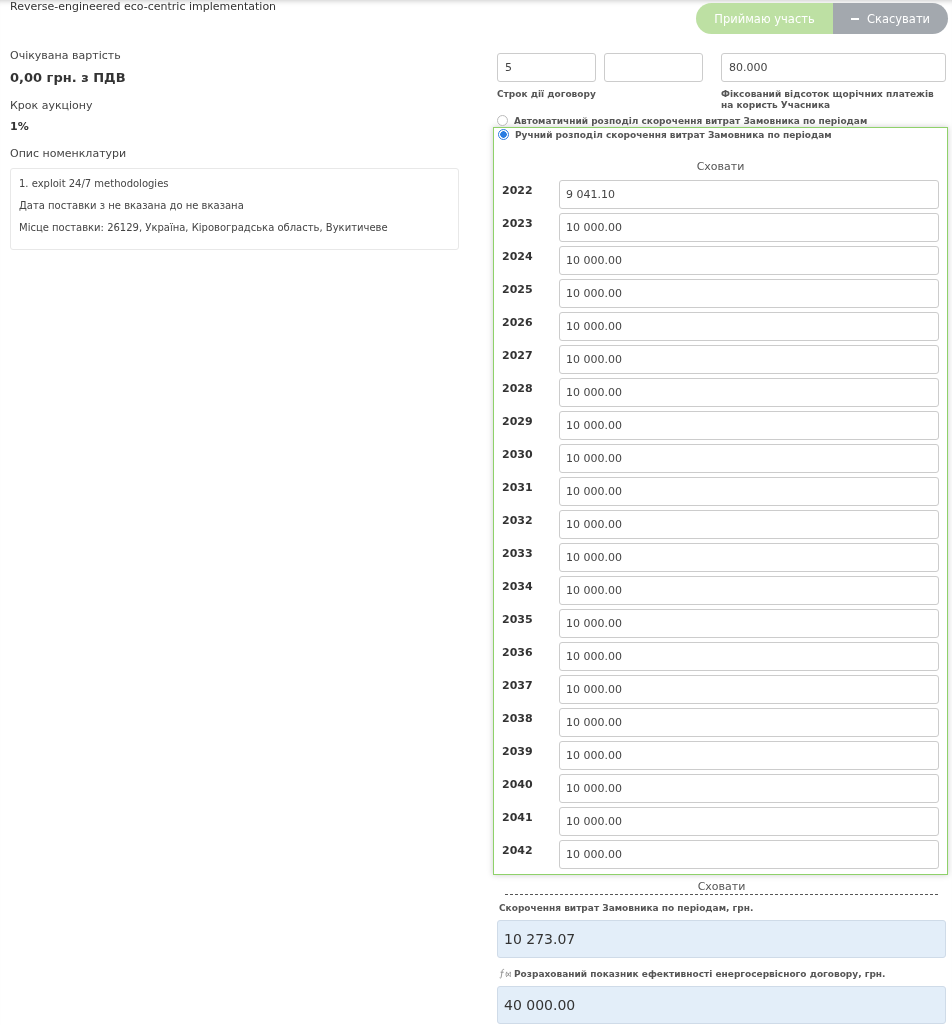 The width and height of the screenshot is (952, 1025). I want to click on field-label: Очікувана вартість, so click(66, 55).